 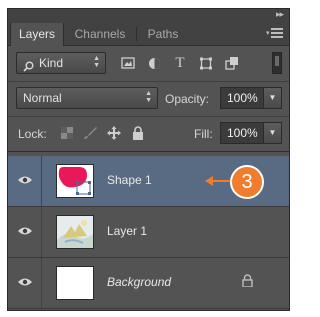 I want to click on layer-row-layer-1: Layer 1, so click(x=148, y=232).